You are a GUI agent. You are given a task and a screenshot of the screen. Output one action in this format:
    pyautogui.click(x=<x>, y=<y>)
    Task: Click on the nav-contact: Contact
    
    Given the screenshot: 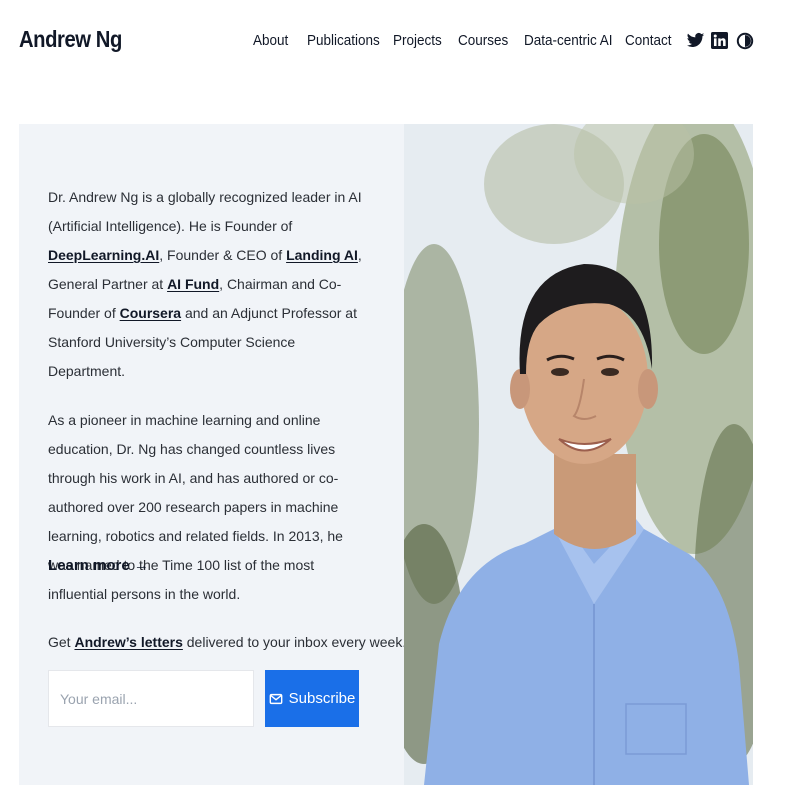 What is the action you would take?
    pyautogui.click(x=648, y=40)
    